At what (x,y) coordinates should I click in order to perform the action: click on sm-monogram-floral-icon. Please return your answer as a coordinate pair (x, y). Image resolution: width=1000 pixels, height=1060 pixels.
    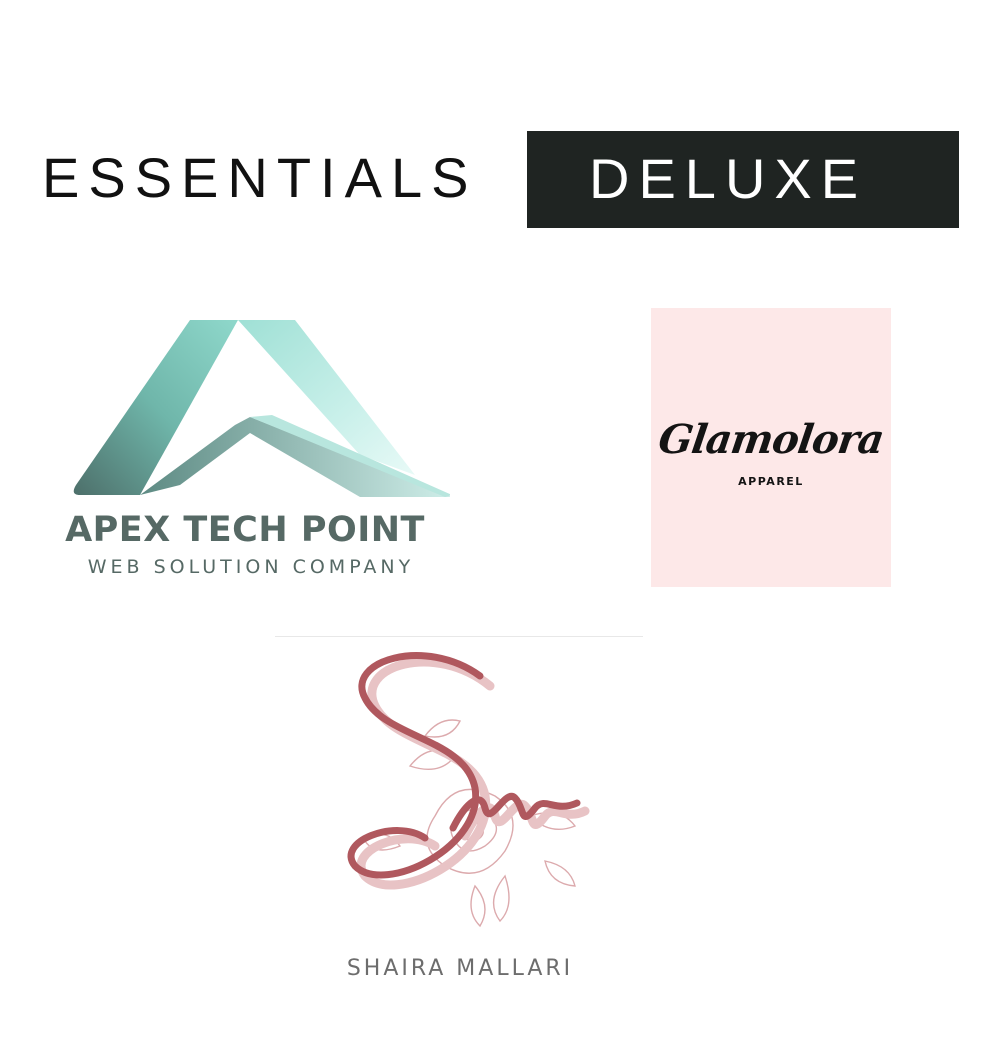
    Looking at the image, I should click on (468, 790).